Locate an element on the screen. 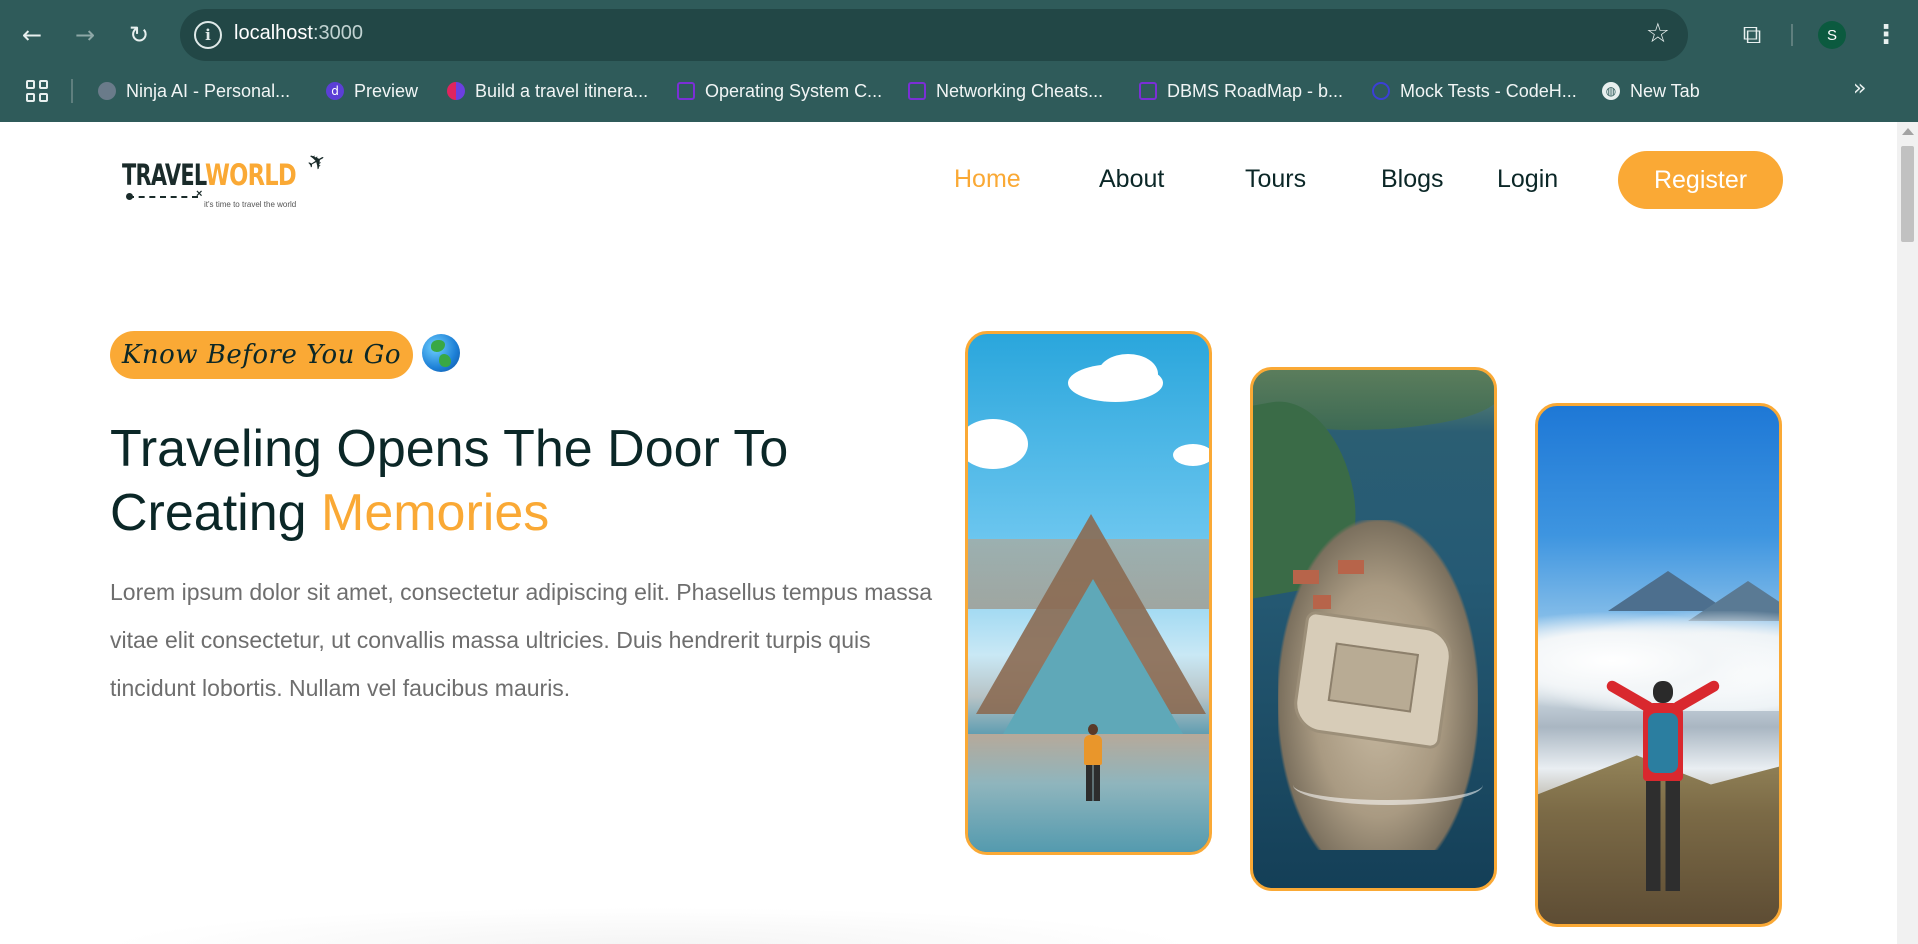 The width and height of the screenshot is (1918, 944). url-port: :3000 is located at coordinates (337, 33).